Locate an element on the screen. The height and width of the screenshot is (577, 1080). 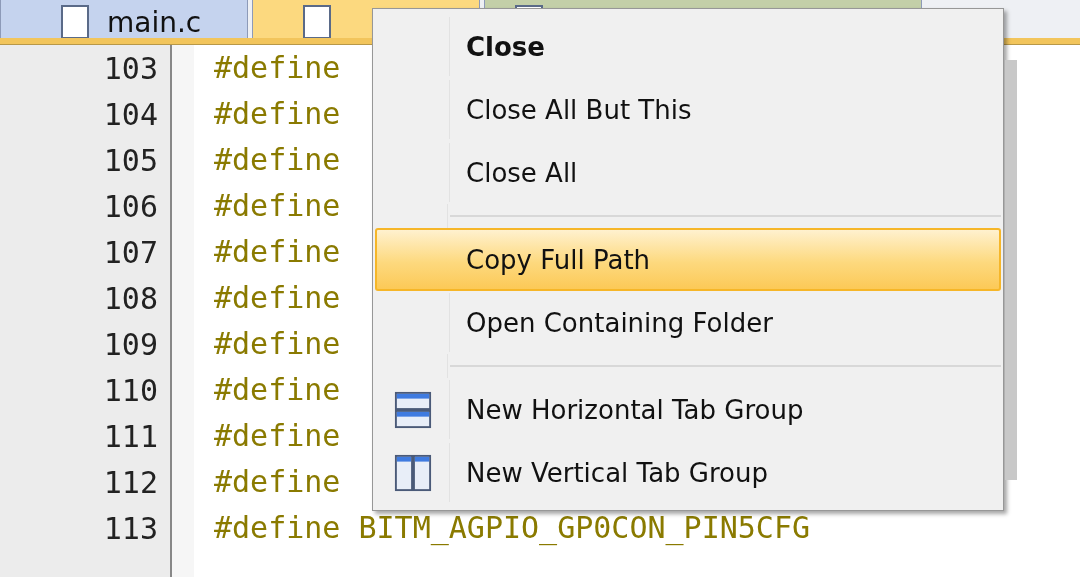
menu-item: Close All But This is located at coordinates (688, 109).